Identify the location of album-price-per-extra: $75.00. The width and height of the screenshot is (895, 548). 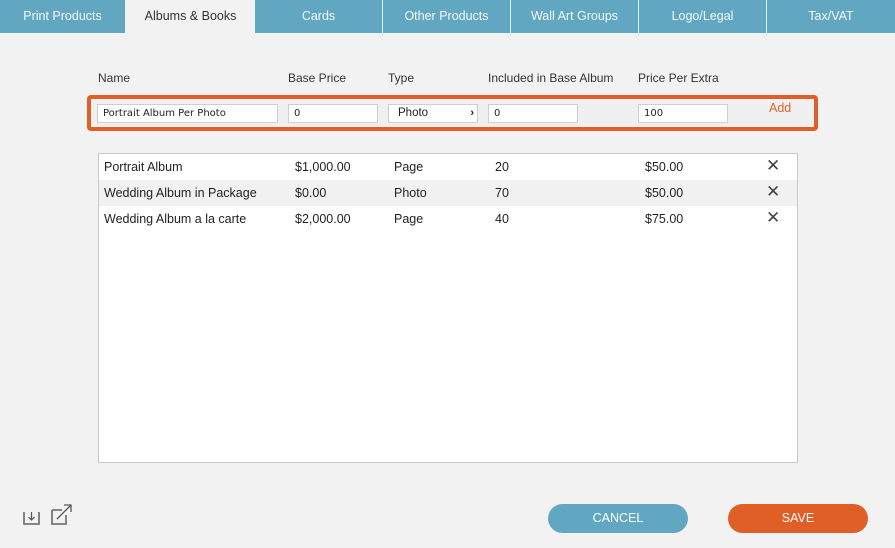
(664, 219).